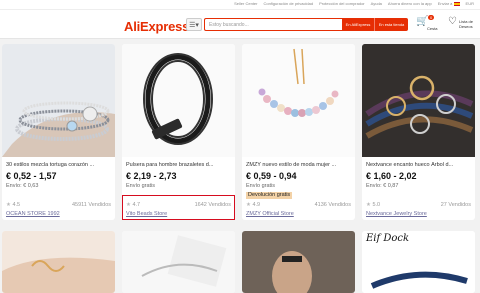  What do you see at coordinates (245, 3) in the screenshot?
I see `seller-center-link: Seller Center` at bounding box center [245, 3].